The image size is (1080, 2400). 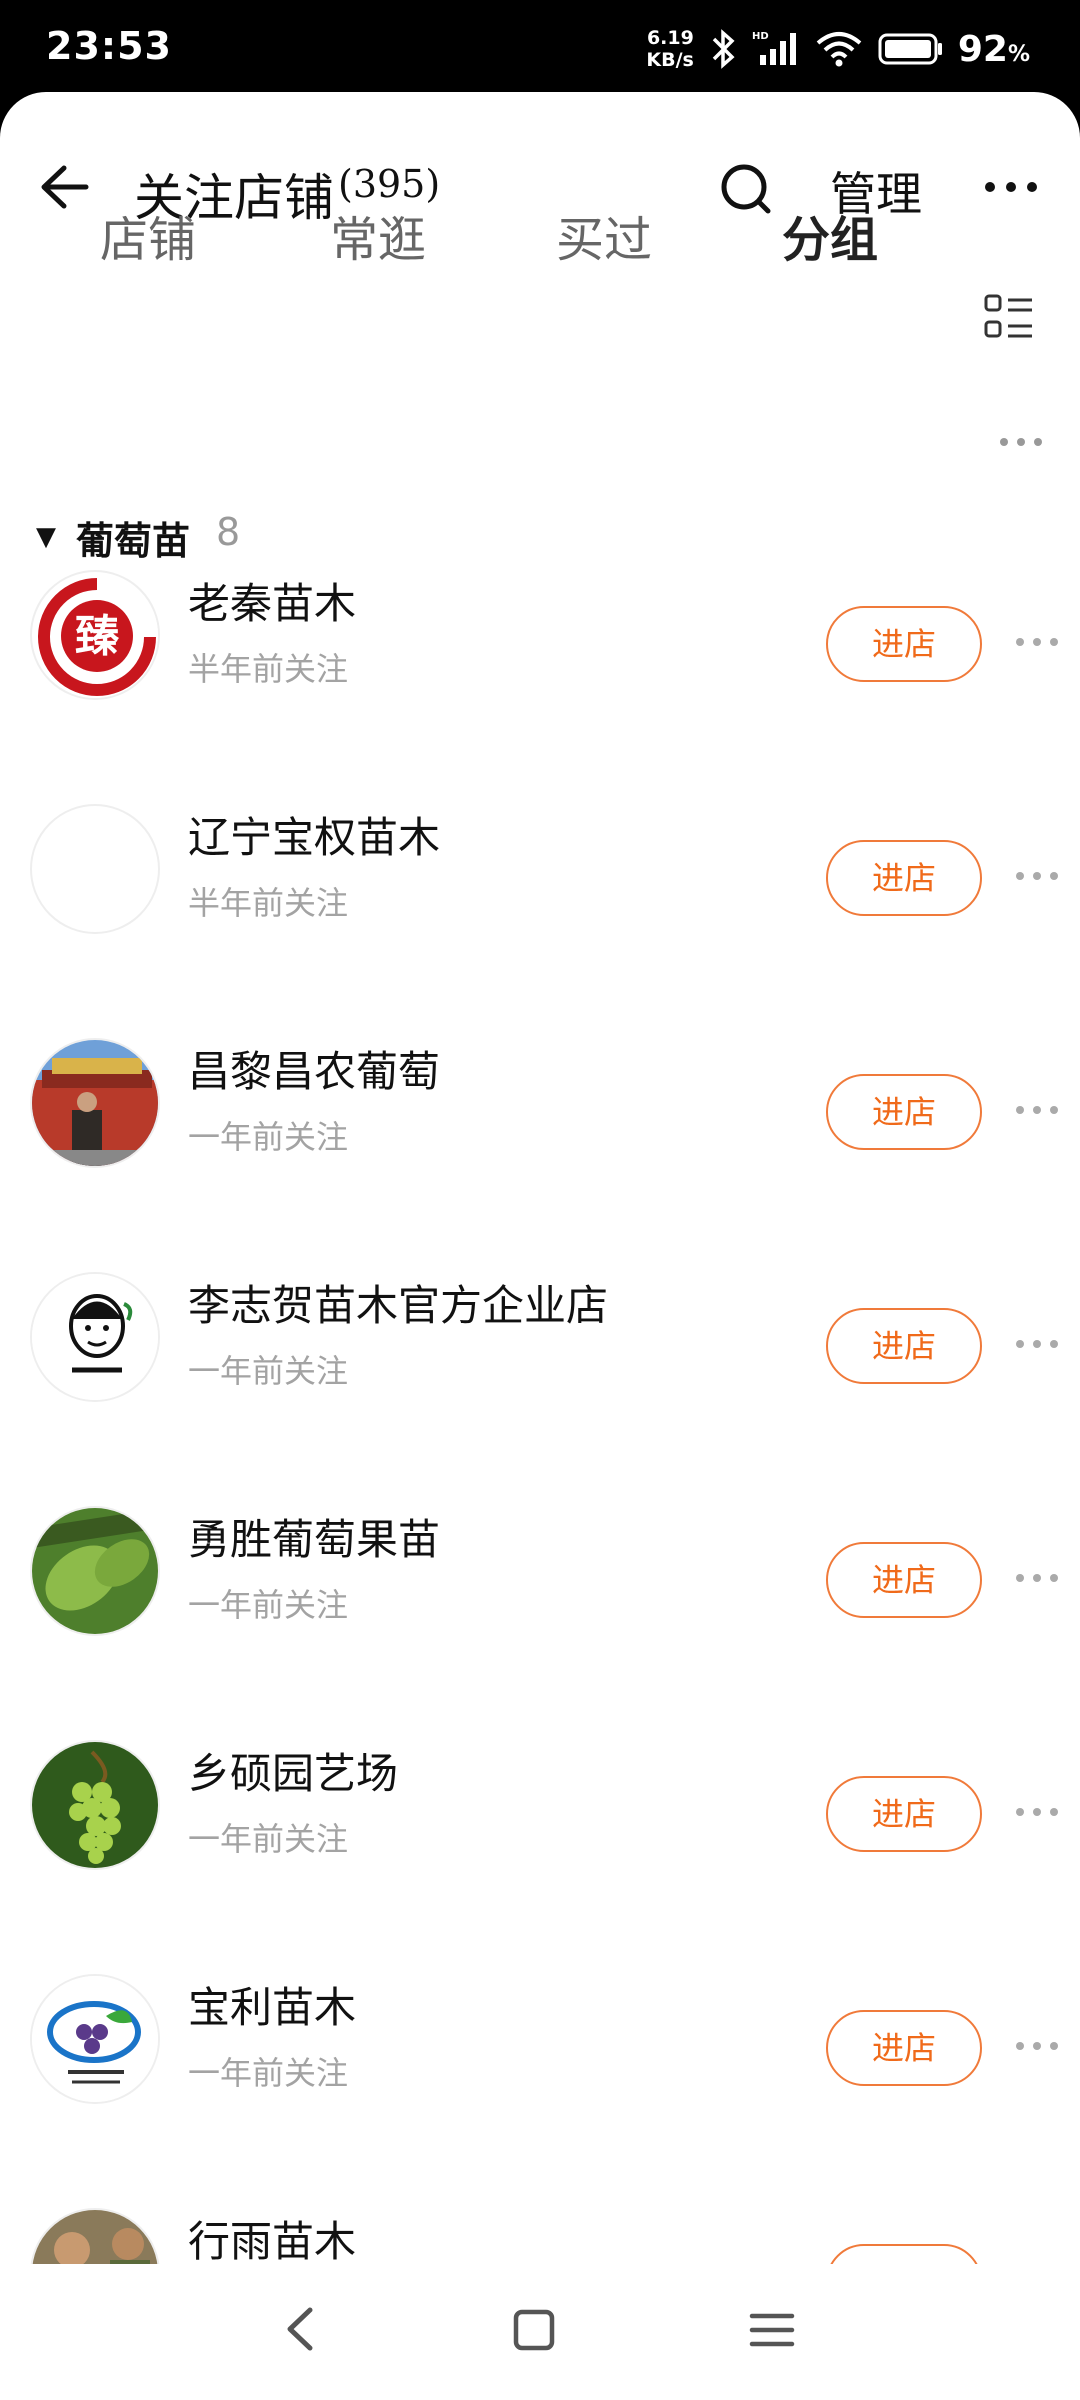 I want to click on list-layout-icon, so click(x=1009, y=319).